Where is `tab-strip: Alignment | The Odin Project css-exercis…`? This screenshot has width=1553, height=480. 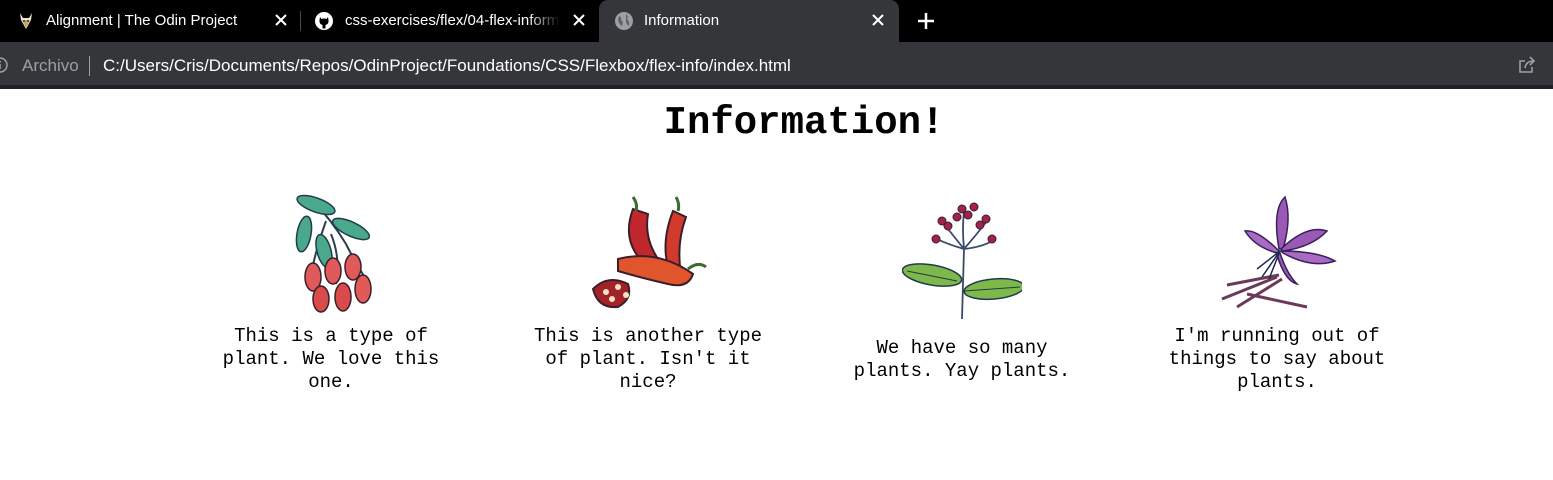
tab-strip: Alignment | The Odin Project css-exercis… is located at coordinates (776, 21).